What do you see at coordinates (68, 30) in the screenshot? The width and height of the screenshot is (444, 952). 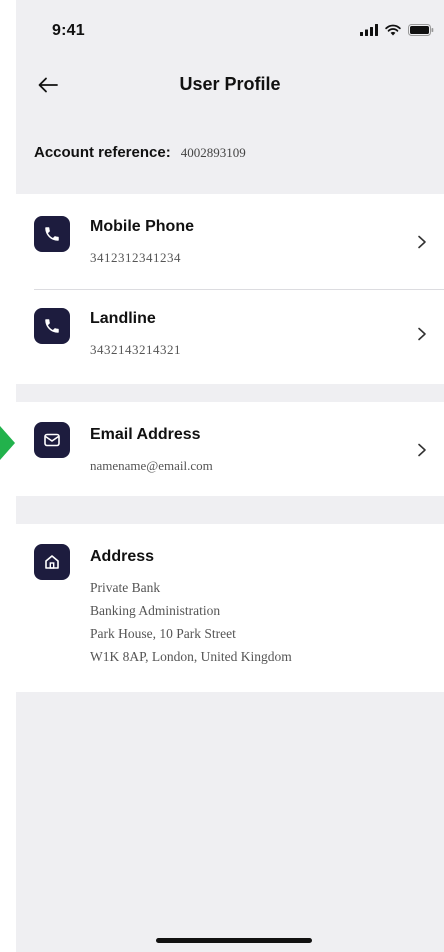 I see `status-time: 9:41` at bounding box center [68, 30].